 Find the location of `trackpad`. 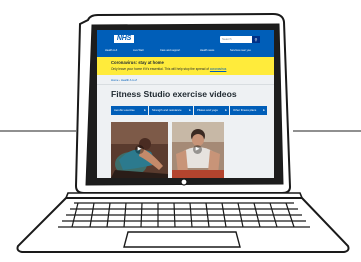

trackpad is located at coordinates (182, 239).